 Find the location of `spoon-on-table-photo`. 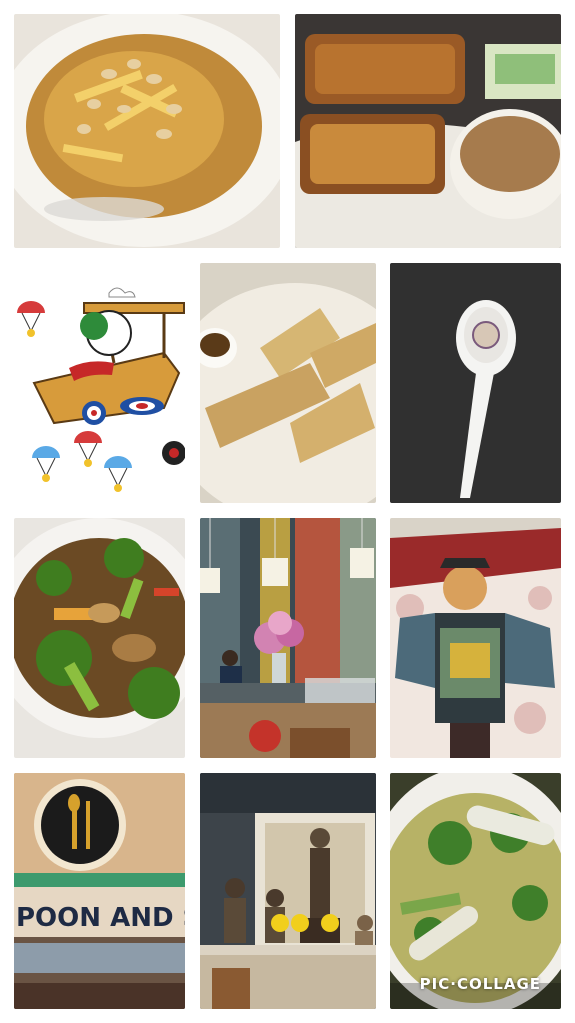

spoon-on-table-photo is located at coordinates (475, 383).